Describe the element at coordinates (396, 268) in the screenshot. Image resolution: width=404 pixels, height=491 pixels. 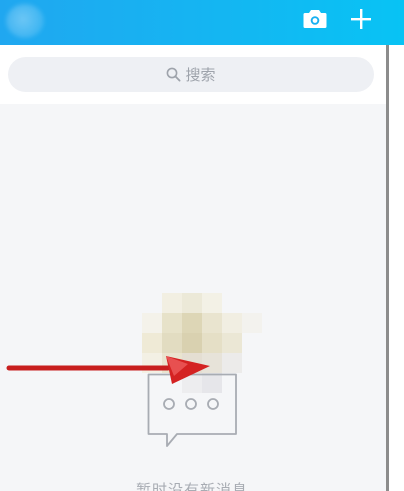
I see `scrollbar-track` at that location.